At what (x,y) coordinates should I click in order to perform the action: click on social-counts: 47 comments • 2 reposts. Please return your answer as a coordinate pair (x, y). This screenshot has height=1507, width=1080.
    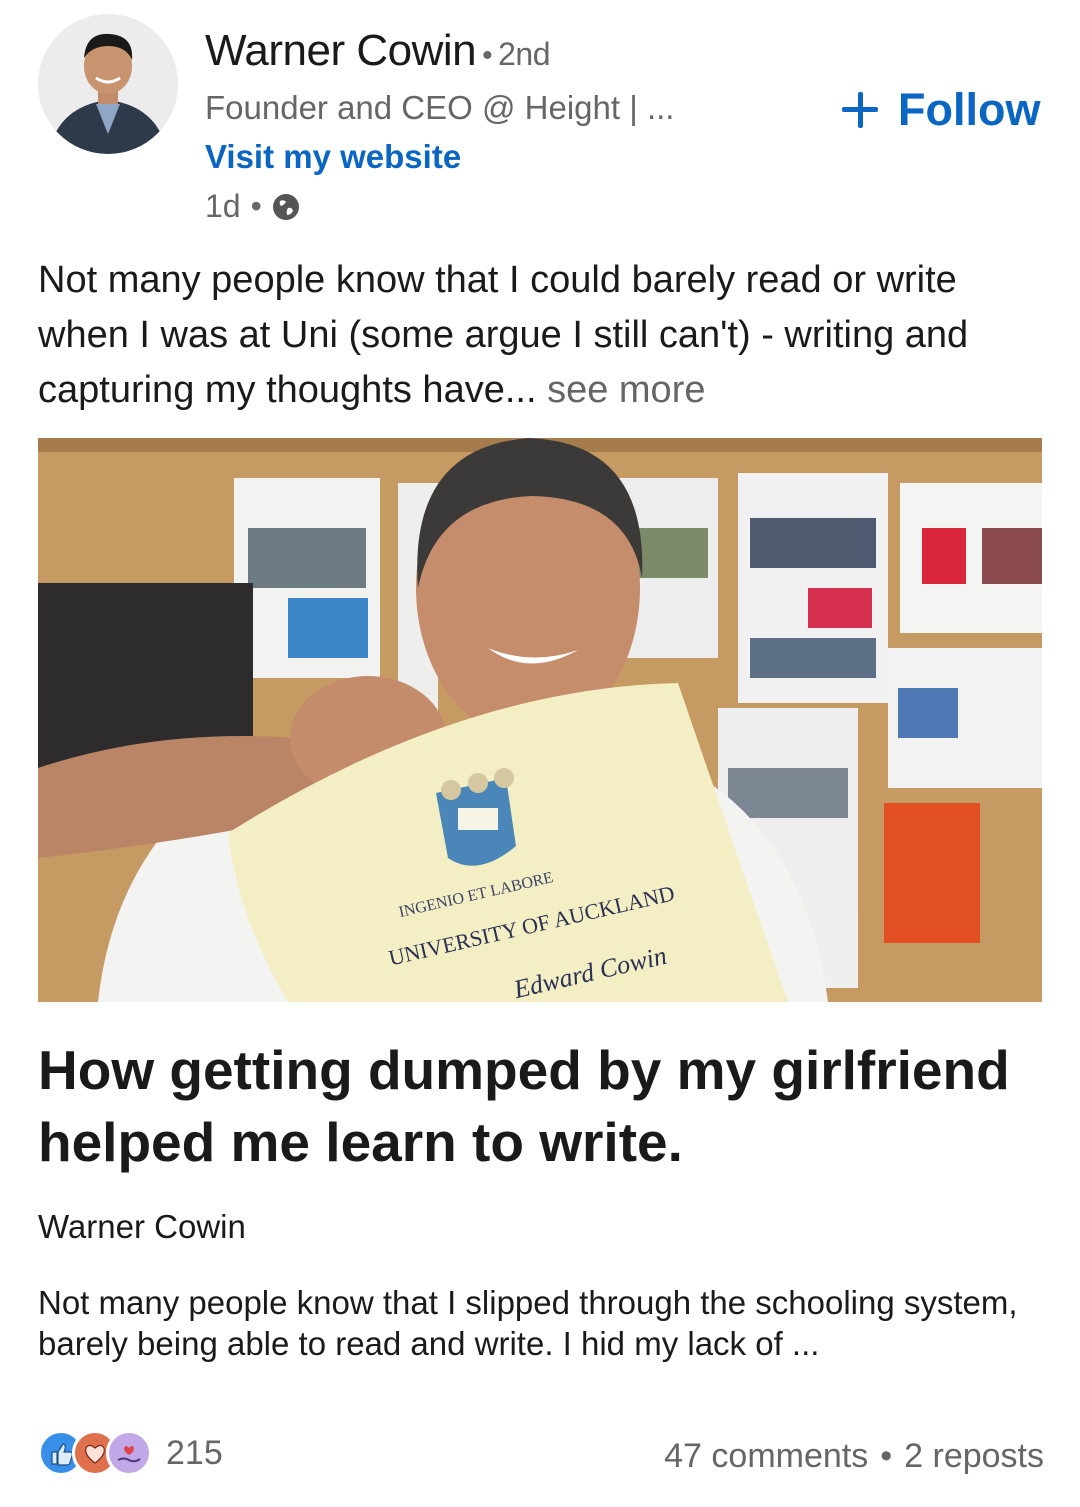
    Looking at the image, I should click on (854, 1456).